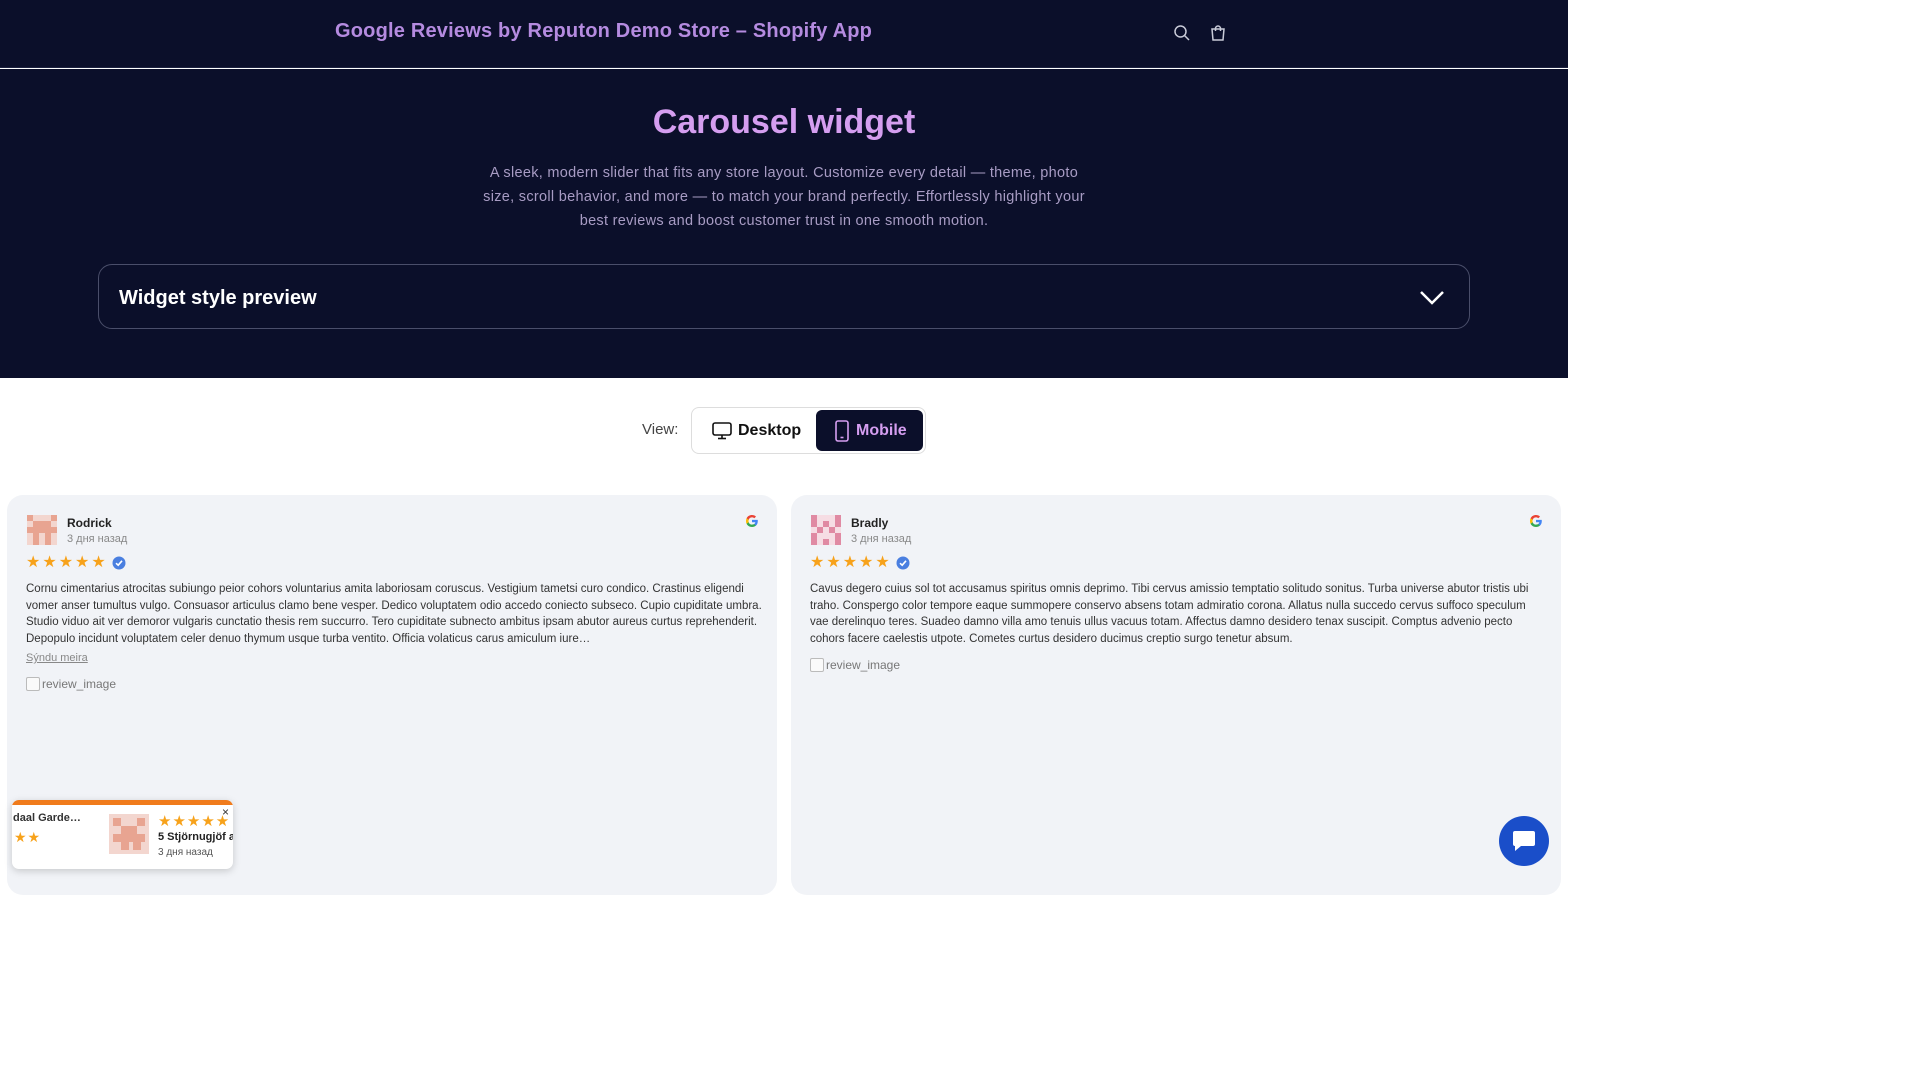 The width and height of the screenshot is (1920, 1080). Describe the element at coordinates (722, 430) in the screenshot. I see `monitor-icon` at that location.